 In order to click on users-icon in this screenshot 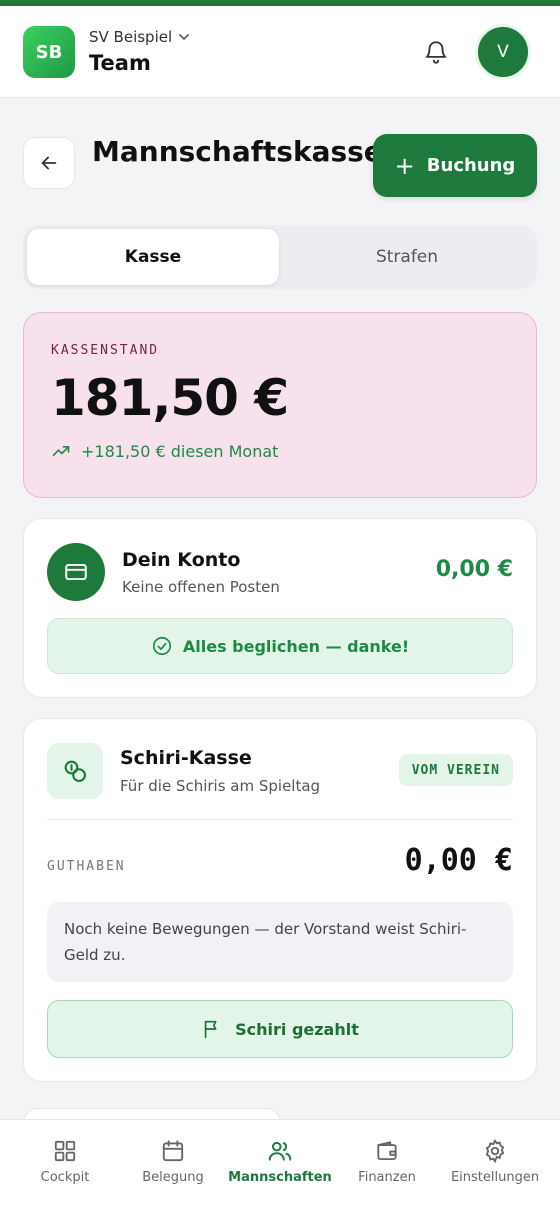, I will do `click(280, 1151)`.